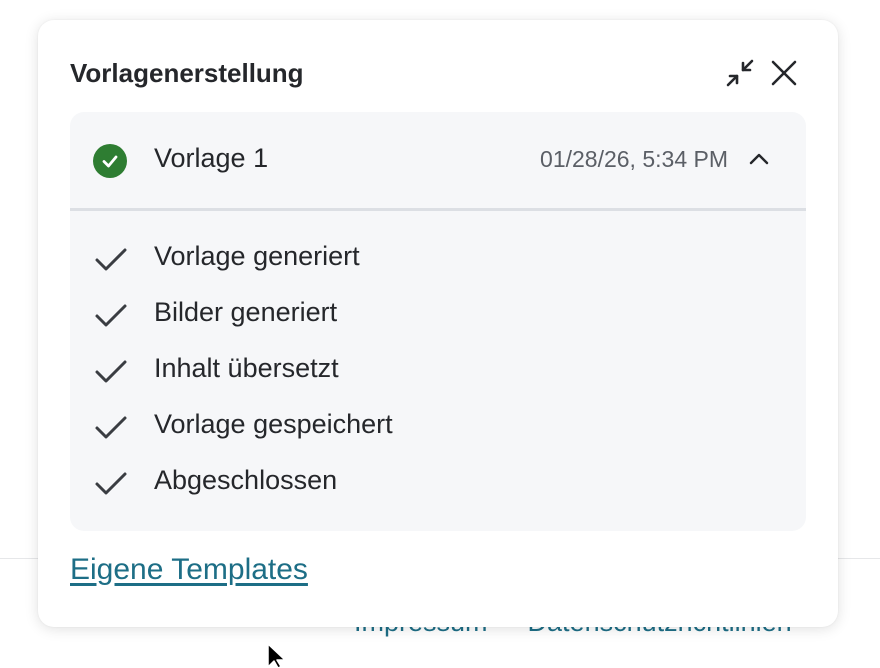 This screenshot has height=668, width=880. I want to click on panel-title: Vorlagenerstellung, so click(187, 73).